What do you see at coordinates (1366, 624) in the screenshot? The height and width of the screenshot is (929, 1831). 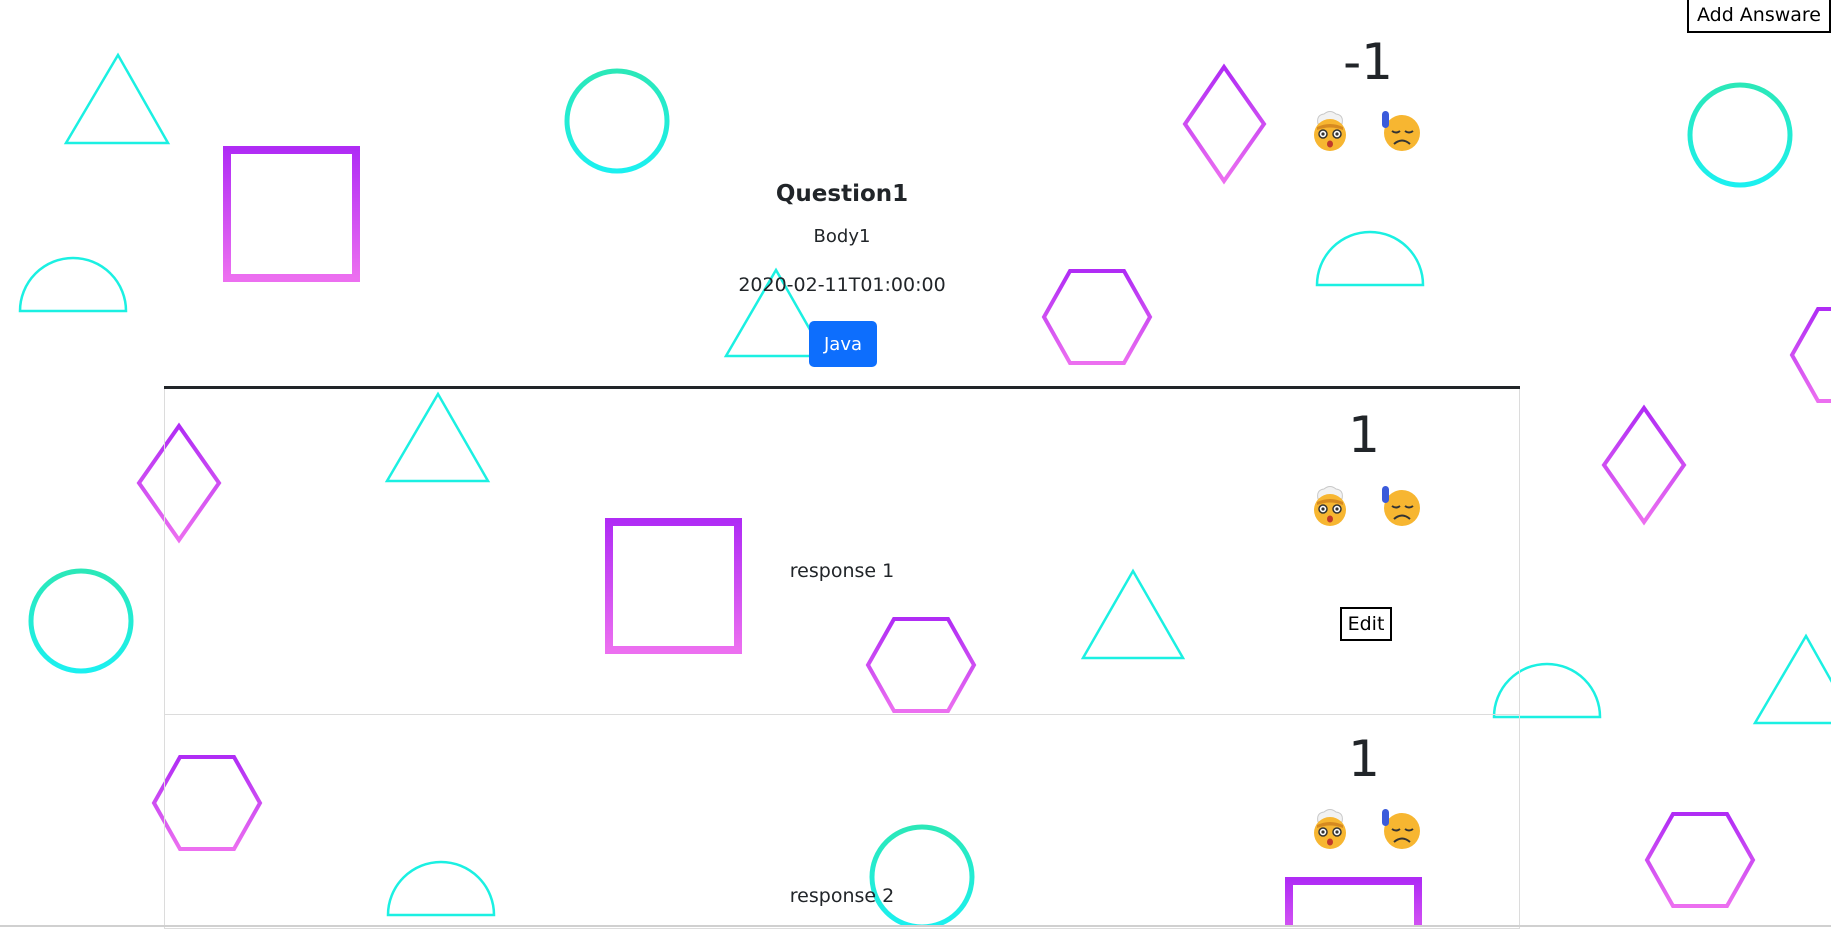 I see `edit-button: Edit` at bounding box center [1366, 624].